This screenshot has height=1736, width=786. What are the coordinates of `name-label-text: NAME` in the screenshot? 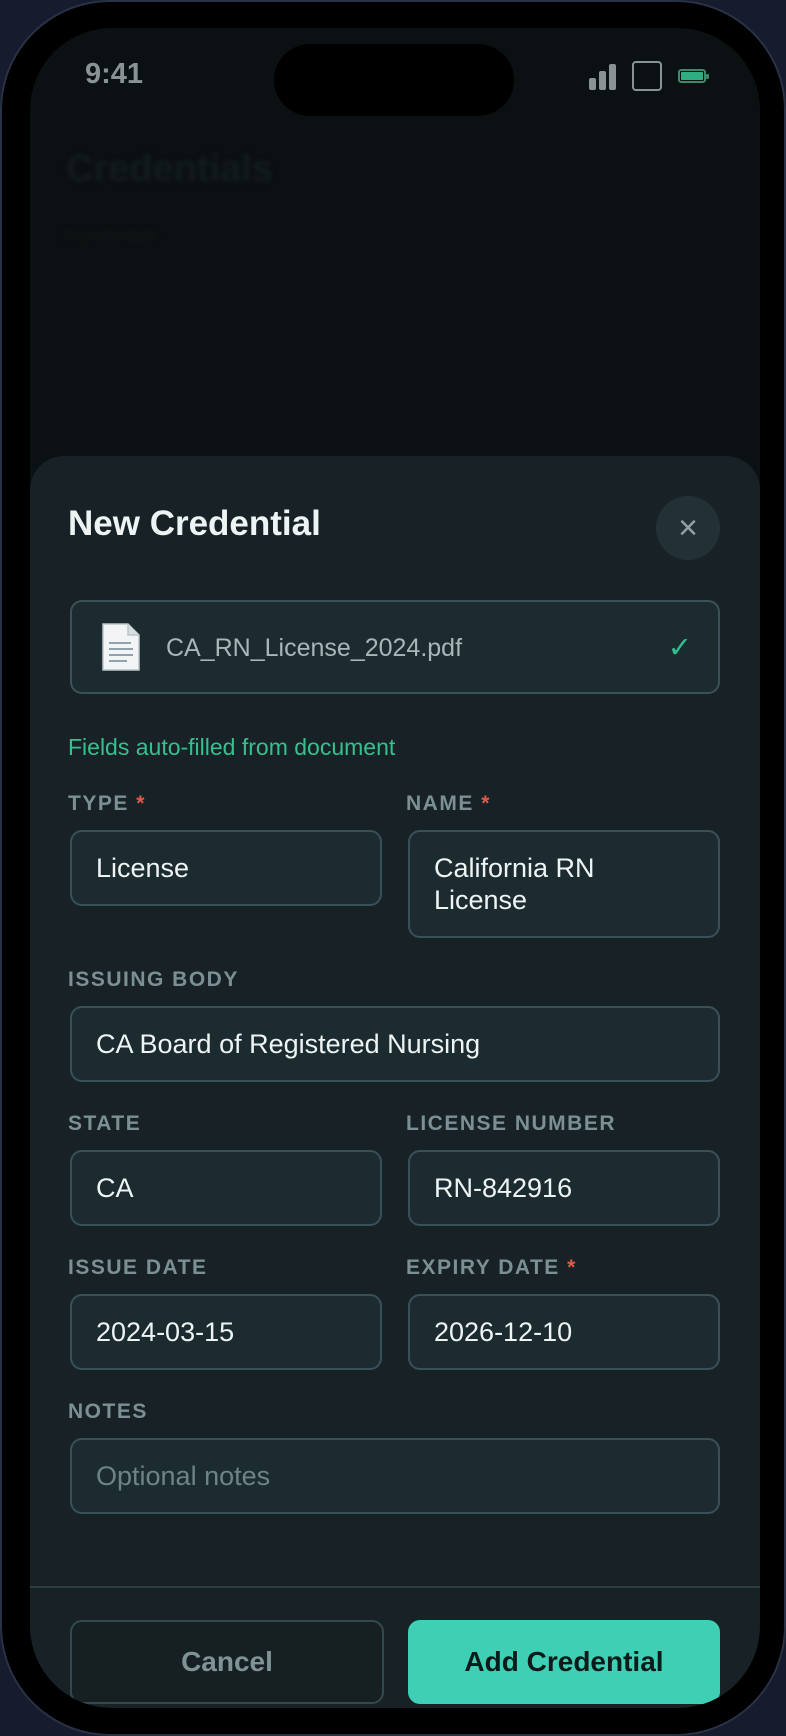 It's located at (440, 803).